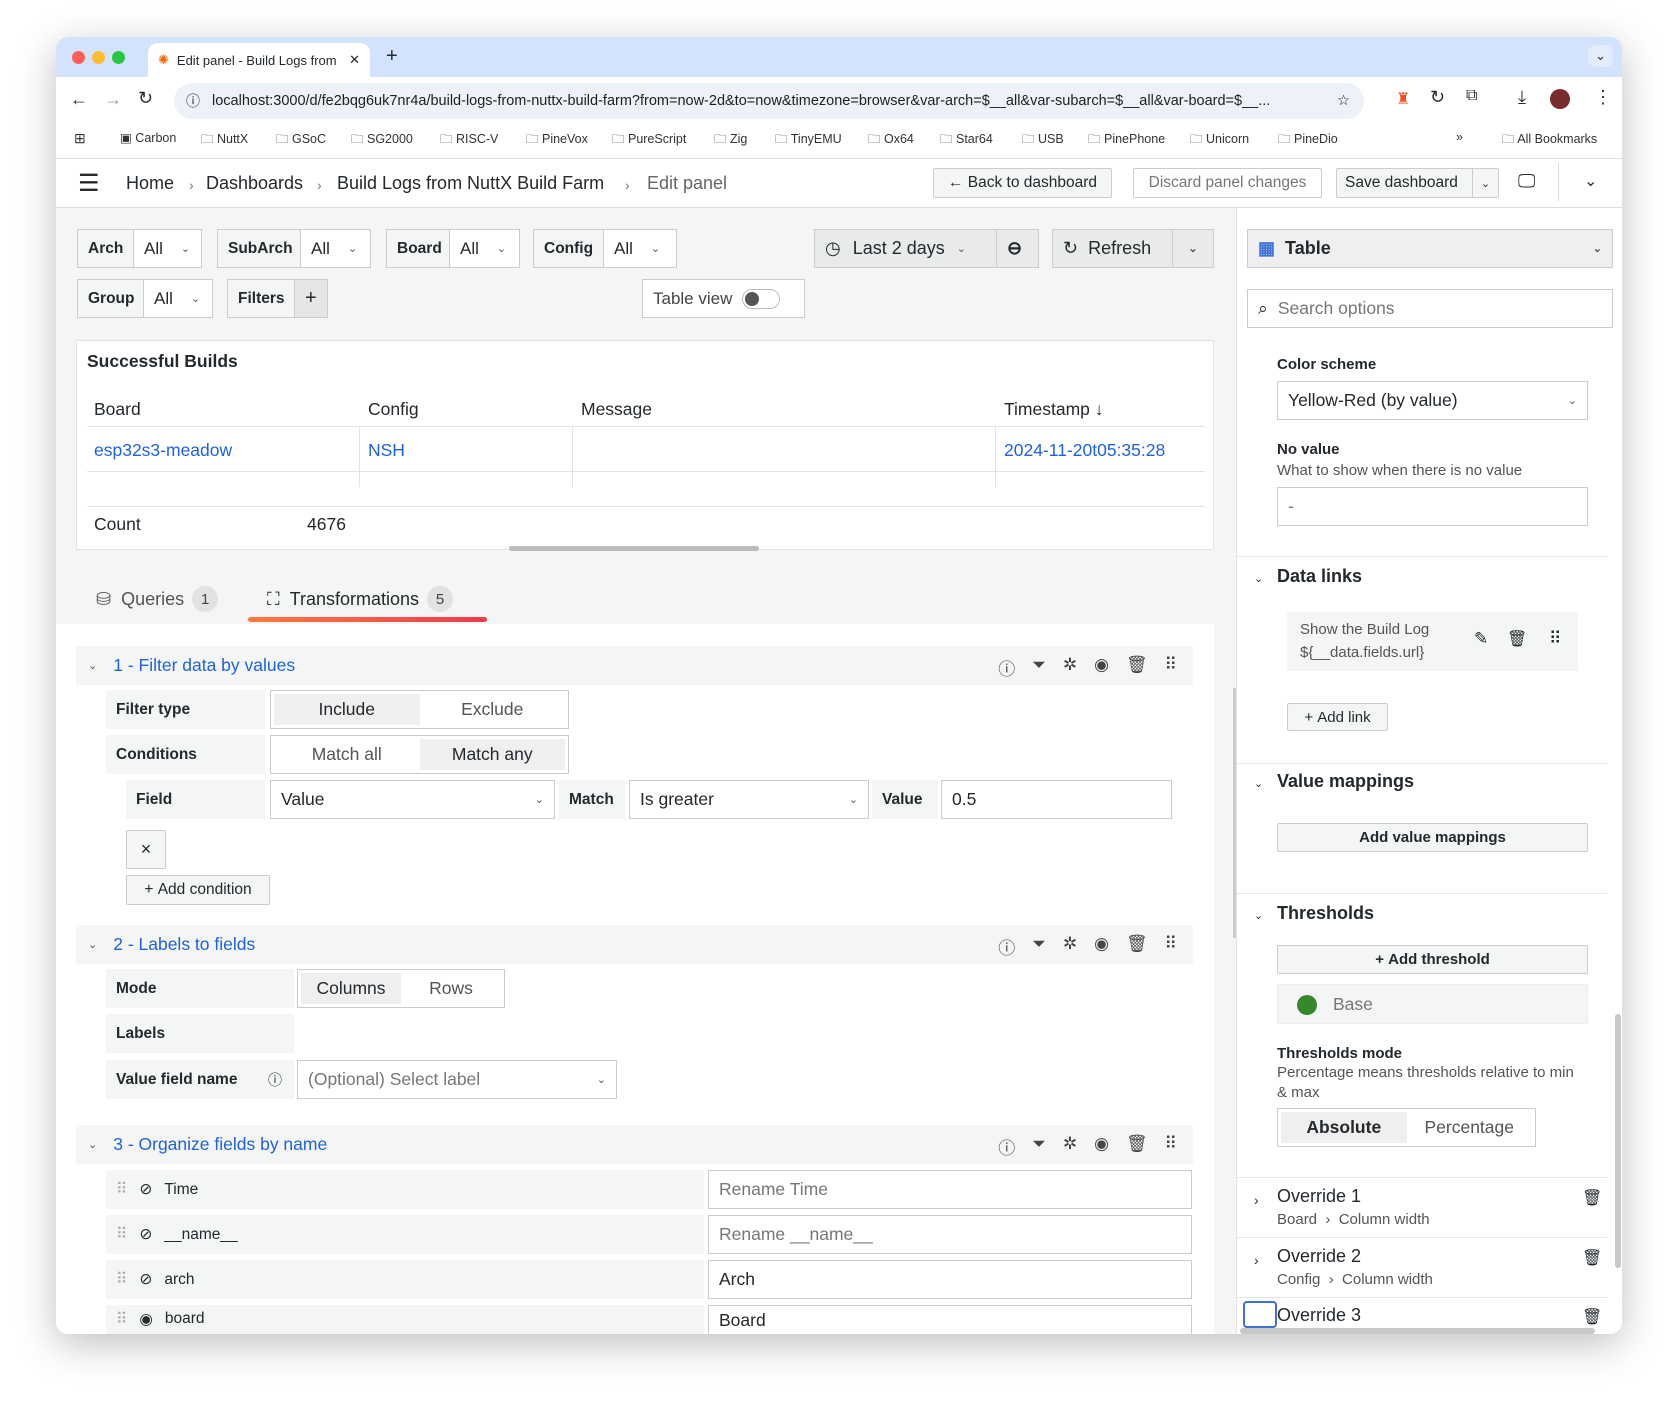 The width and height of the screenshot is (1677, 1409). I want to click on sync-icon: ↻, so click(1437, 97).